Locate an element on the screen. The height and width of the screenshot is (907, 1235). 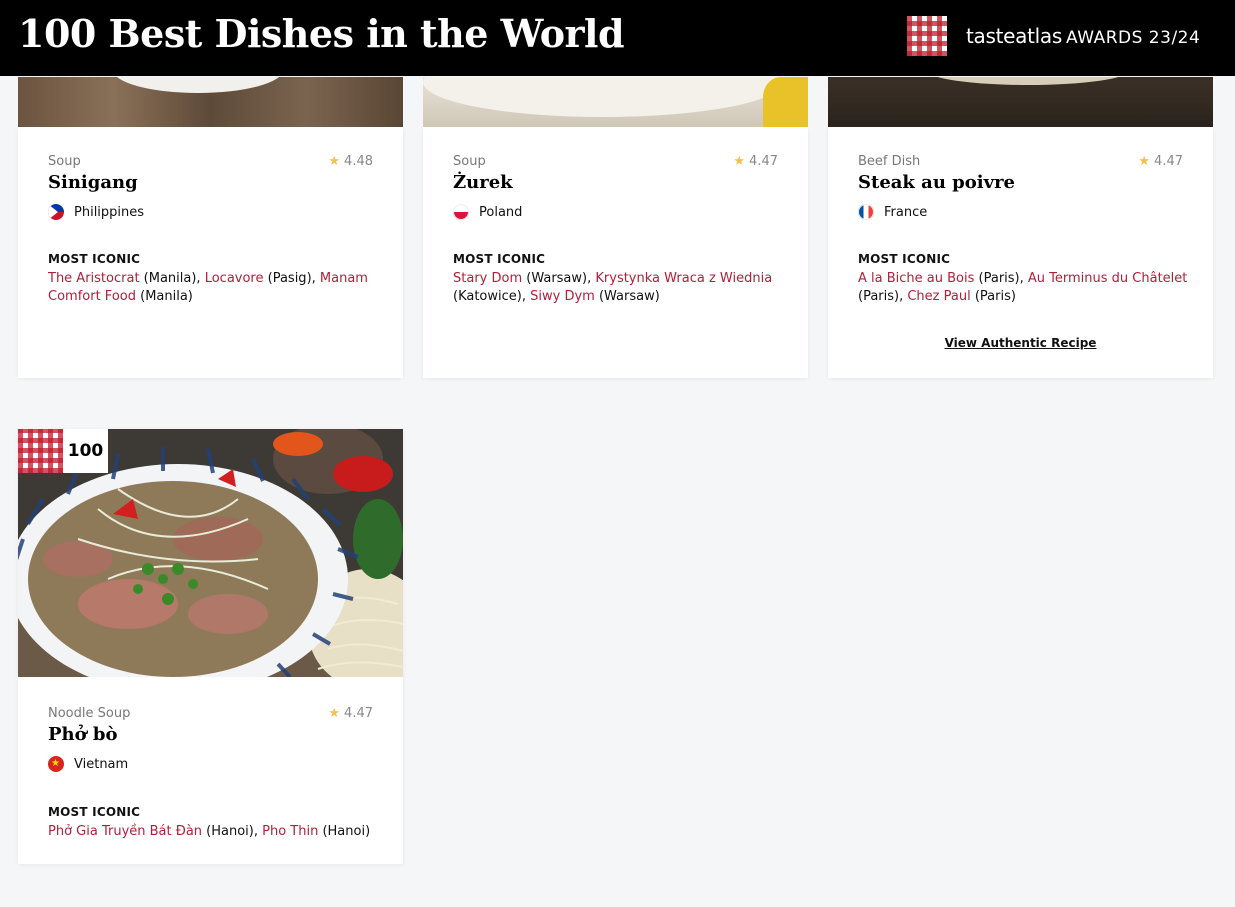
restaurant-link: Krystynka Wraca z Wiednia is located at coordinates (683, 278).